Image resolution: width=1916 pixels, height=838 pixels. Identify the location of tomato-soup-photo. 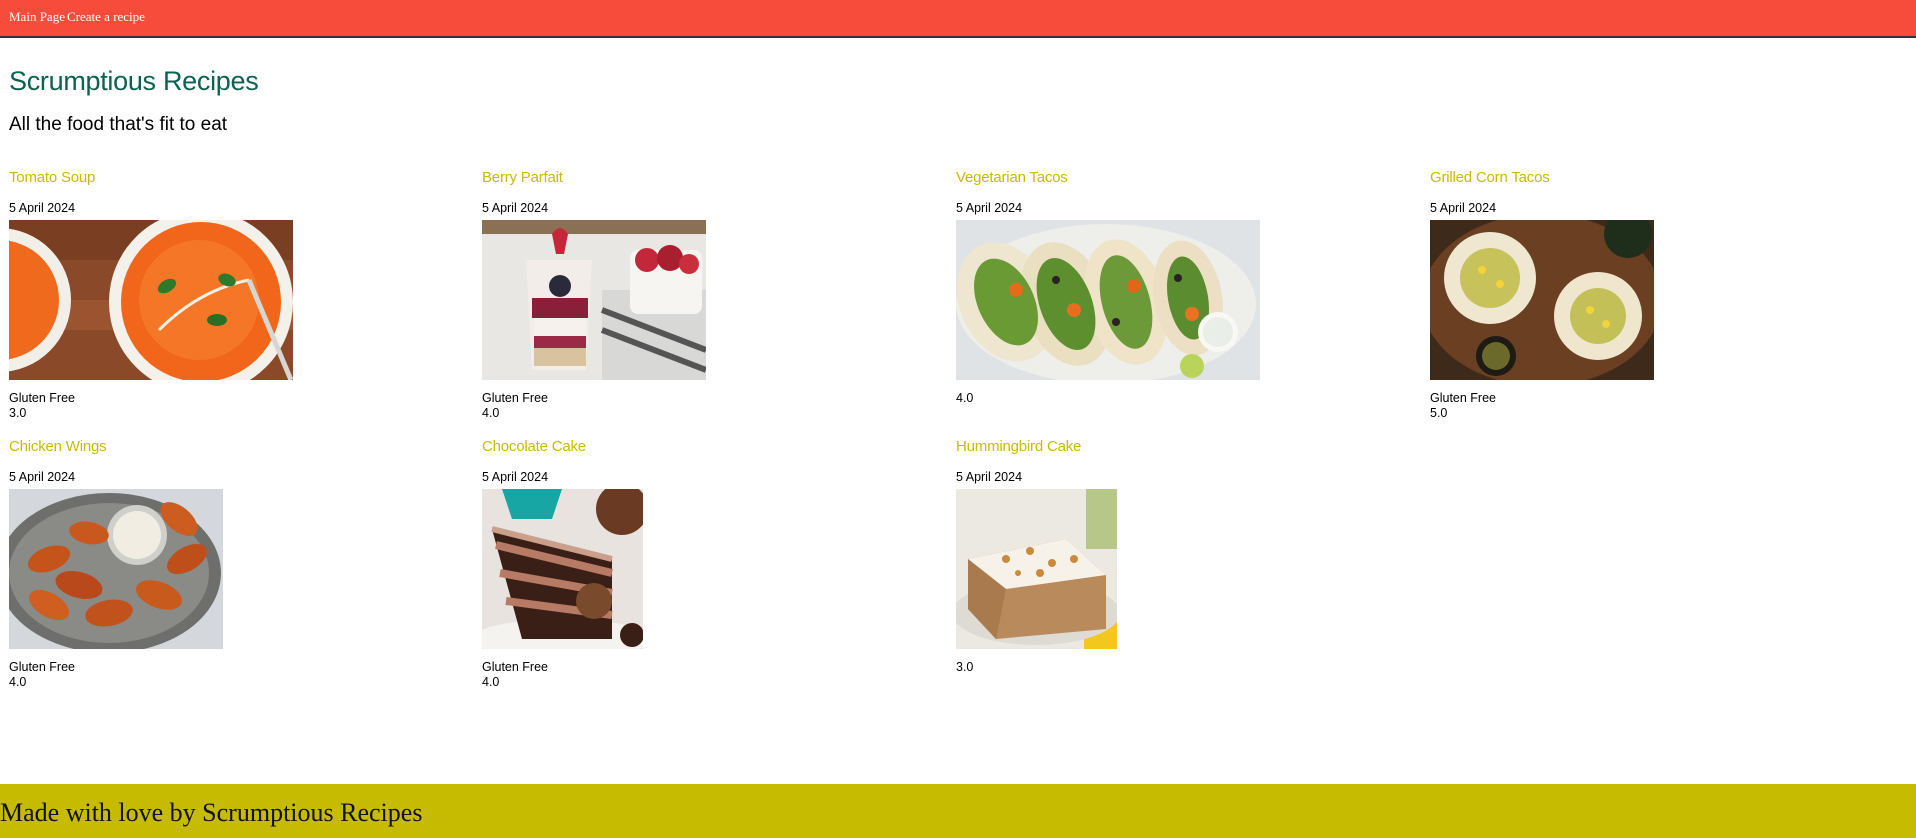
(151, 300).